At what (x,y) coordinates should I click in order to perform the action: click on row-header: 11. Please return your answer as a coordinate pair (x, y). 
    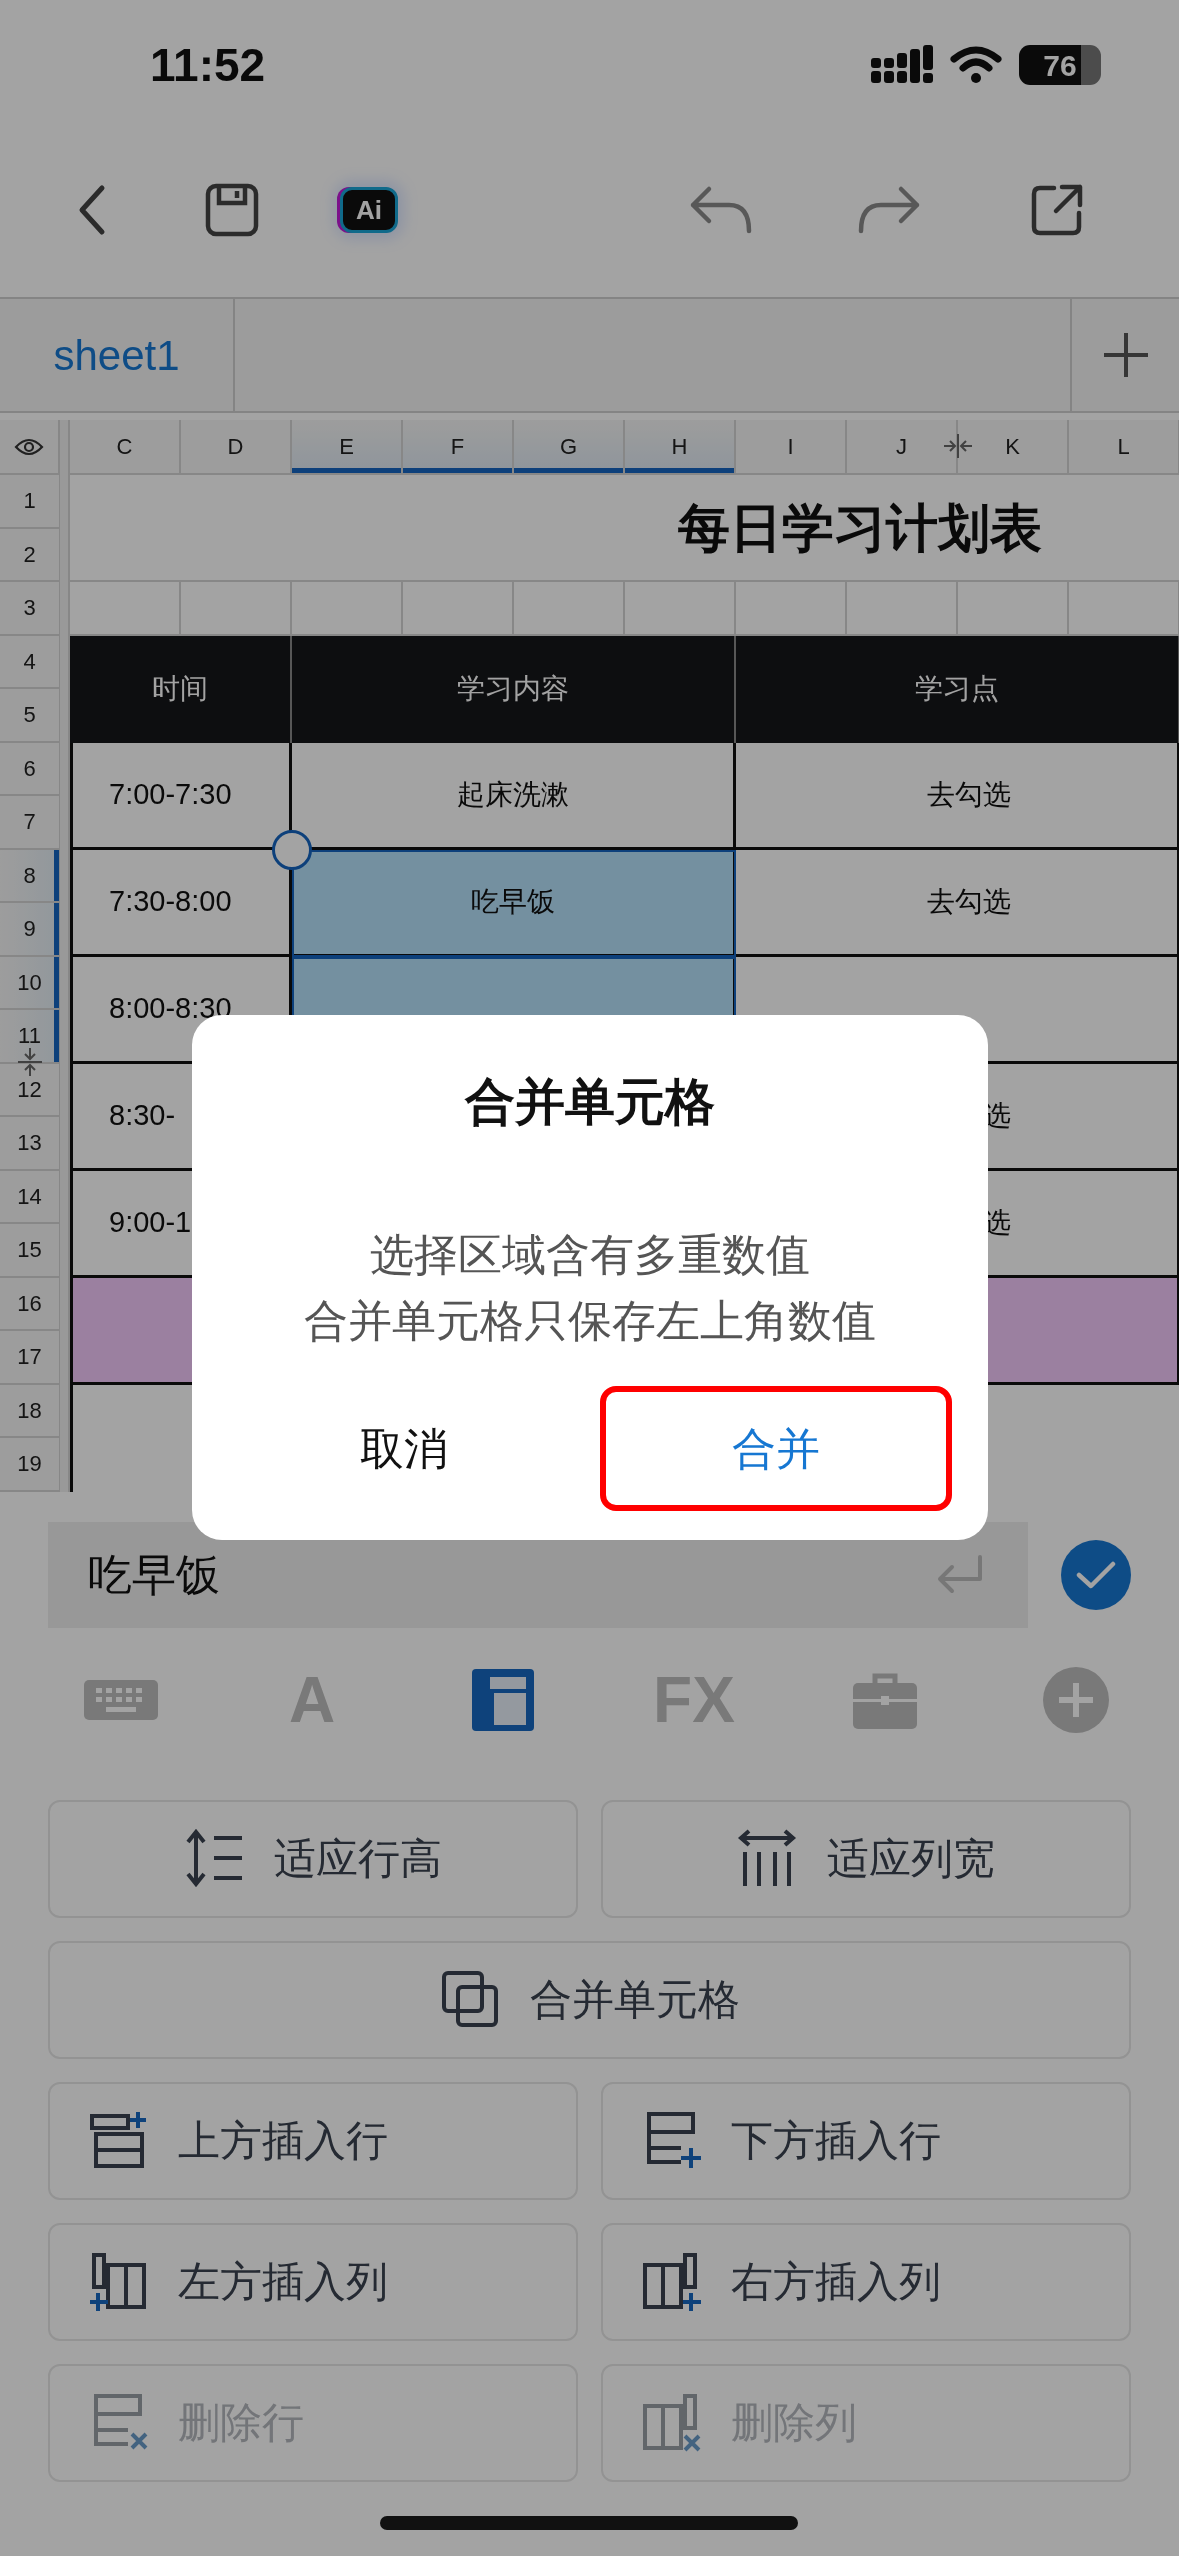
    Looking at the image, I should click on (30, 1037).